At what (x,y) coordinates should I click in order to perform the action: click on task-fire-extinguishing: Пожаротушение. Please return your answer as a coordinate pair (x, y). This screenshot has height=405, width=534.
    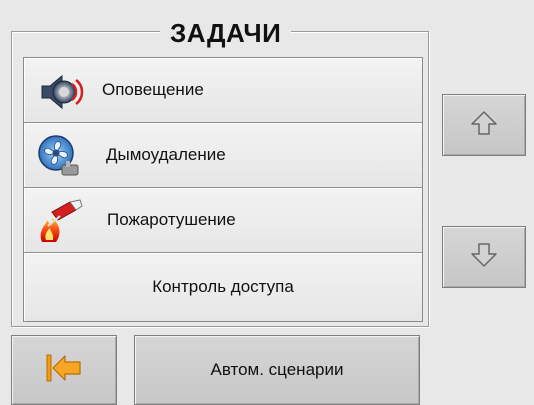
    Looking at the image, I should click on (223, 220).